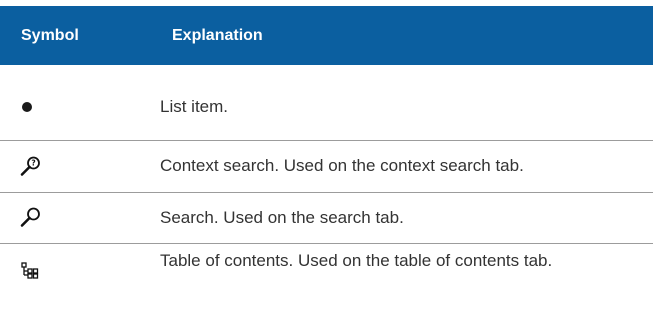 This screenshot has height=315, width=653. Describe the element at coordinates (217, 35) in the screenshot. I see `header-explanation: Explanation` at that location.